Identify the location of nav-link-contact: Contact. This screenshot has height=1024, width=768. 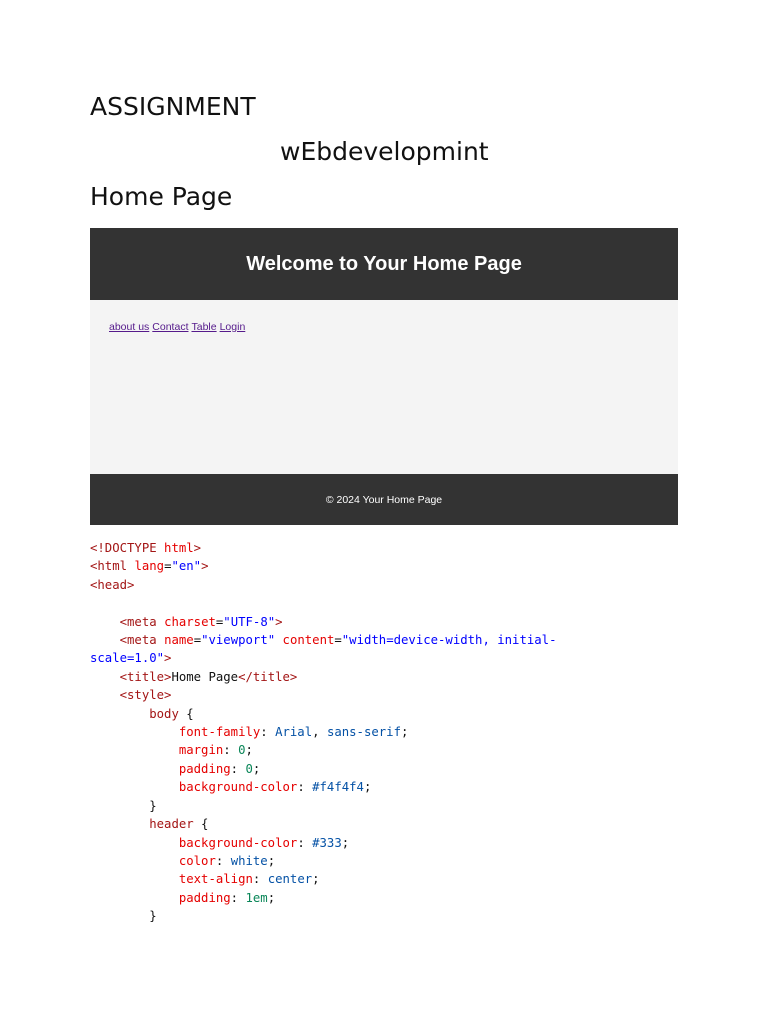
(170, 327).